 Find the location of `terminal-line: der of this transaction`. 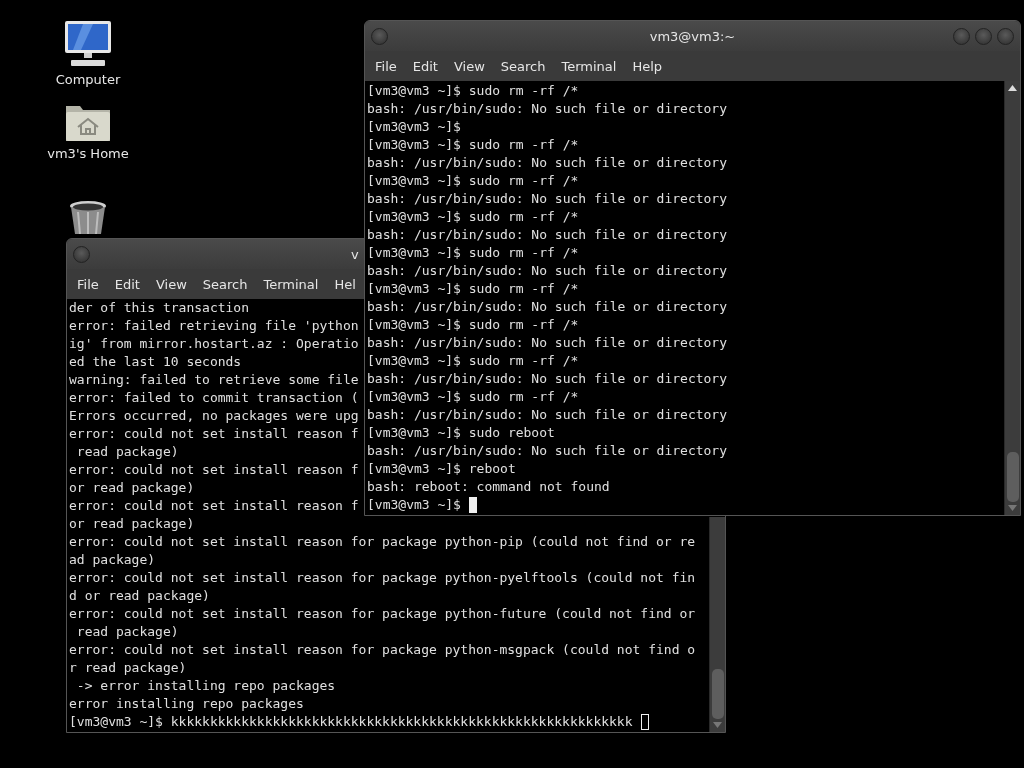

terminal-line: der of this transaction is located at coordinates (159, 308).